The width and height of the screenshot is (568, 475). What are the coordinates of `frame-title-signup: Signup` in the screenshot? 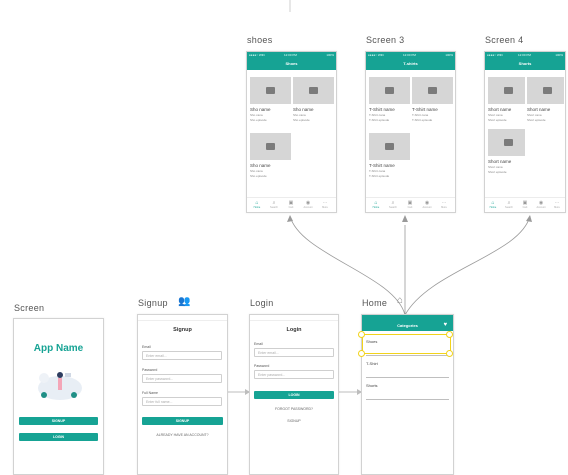 It's located at (153, 303).